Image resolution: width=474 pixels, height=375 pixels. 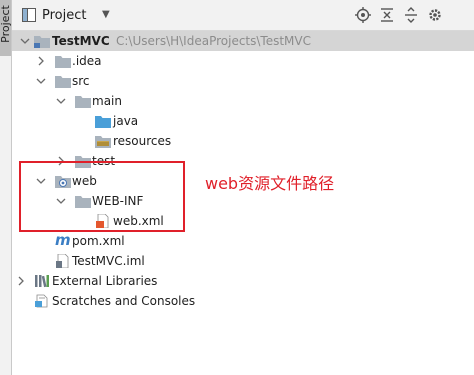 I want to click on tool-window-strip: Project, so click(x=6, y=187).